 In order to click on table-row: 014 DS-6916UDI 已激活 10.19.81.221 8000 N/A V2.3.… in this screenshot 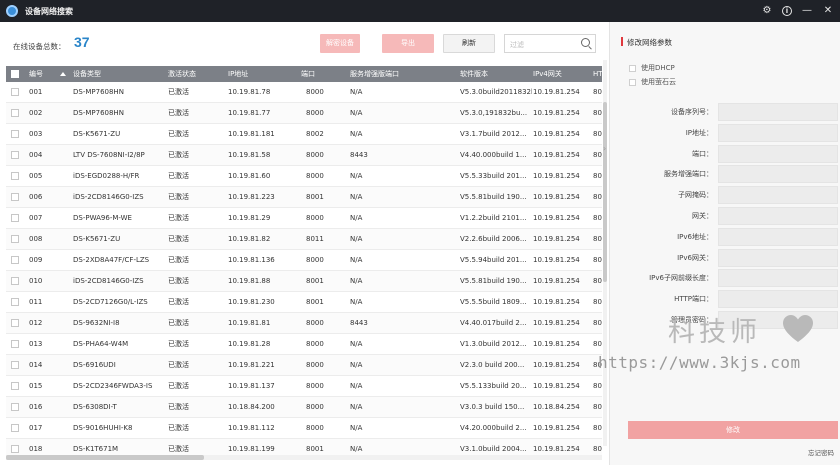, I will do `click(304, 365)`.